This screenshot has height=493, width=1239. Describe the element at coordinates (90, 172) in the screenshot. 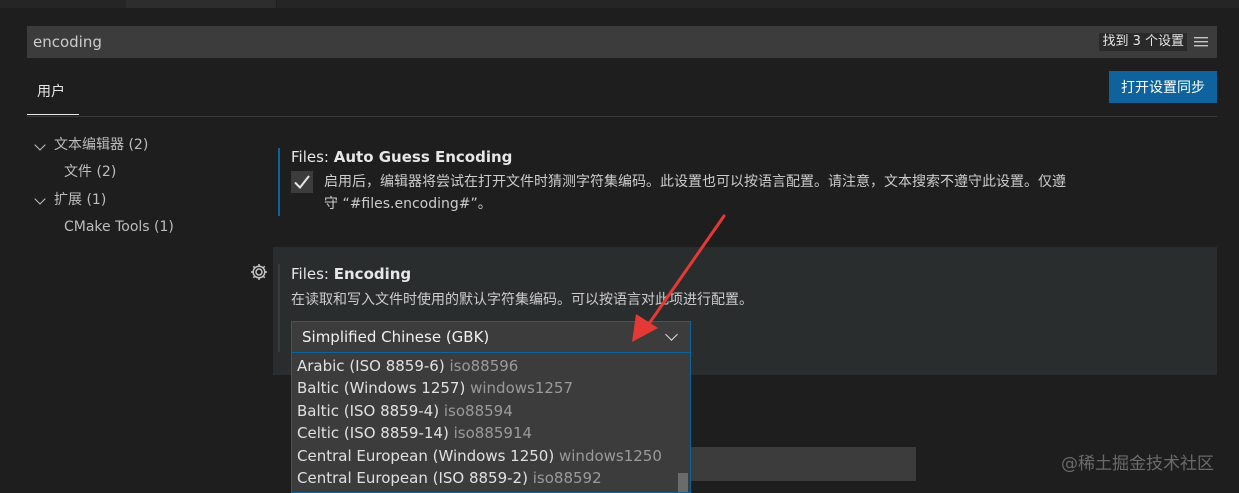

I see `toc-item-files: 文件 (2)` at that location.